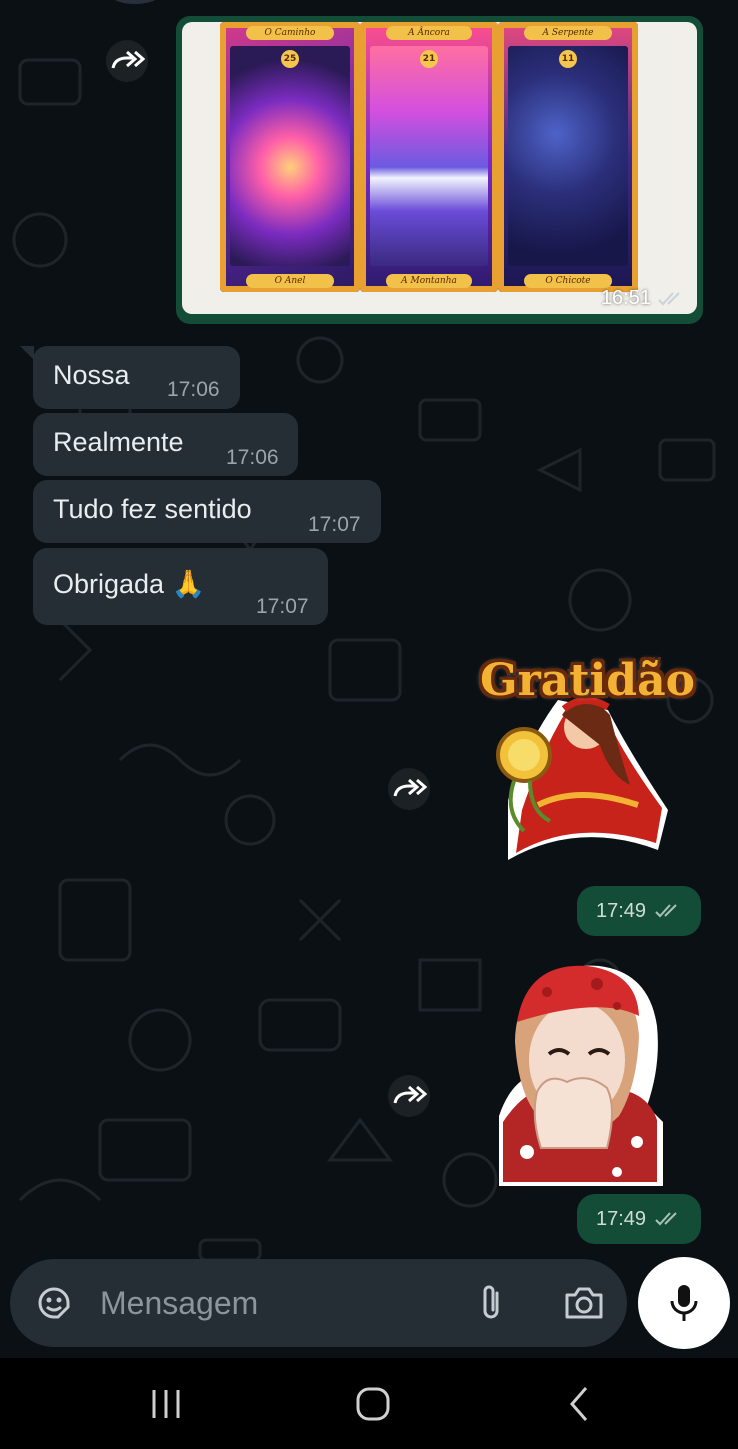 The height and width of the screenshot is (1449, 738). I want to click on microphone-icon, so click(684, 1303).